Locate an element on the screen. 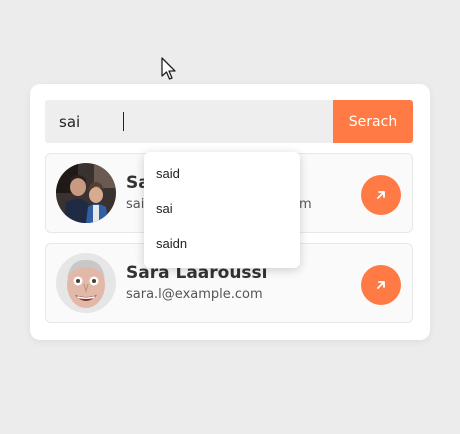 The width and height of the screenshot is (460, 434). result-email: sara.l@example.com is located at coordinates (194, 294).